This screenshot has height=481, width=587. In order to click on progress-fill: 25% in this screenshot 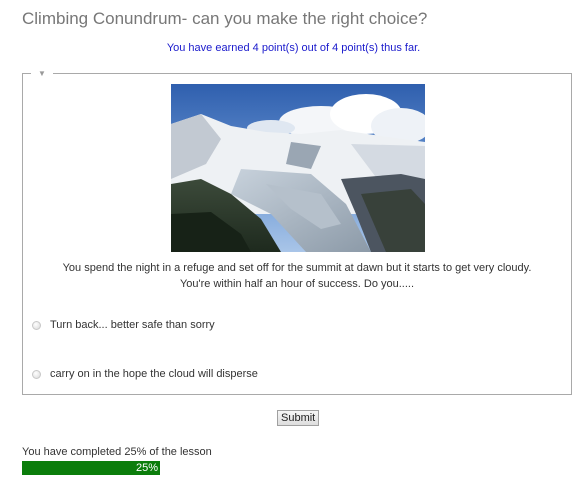, I will do `click(91, 468)`.